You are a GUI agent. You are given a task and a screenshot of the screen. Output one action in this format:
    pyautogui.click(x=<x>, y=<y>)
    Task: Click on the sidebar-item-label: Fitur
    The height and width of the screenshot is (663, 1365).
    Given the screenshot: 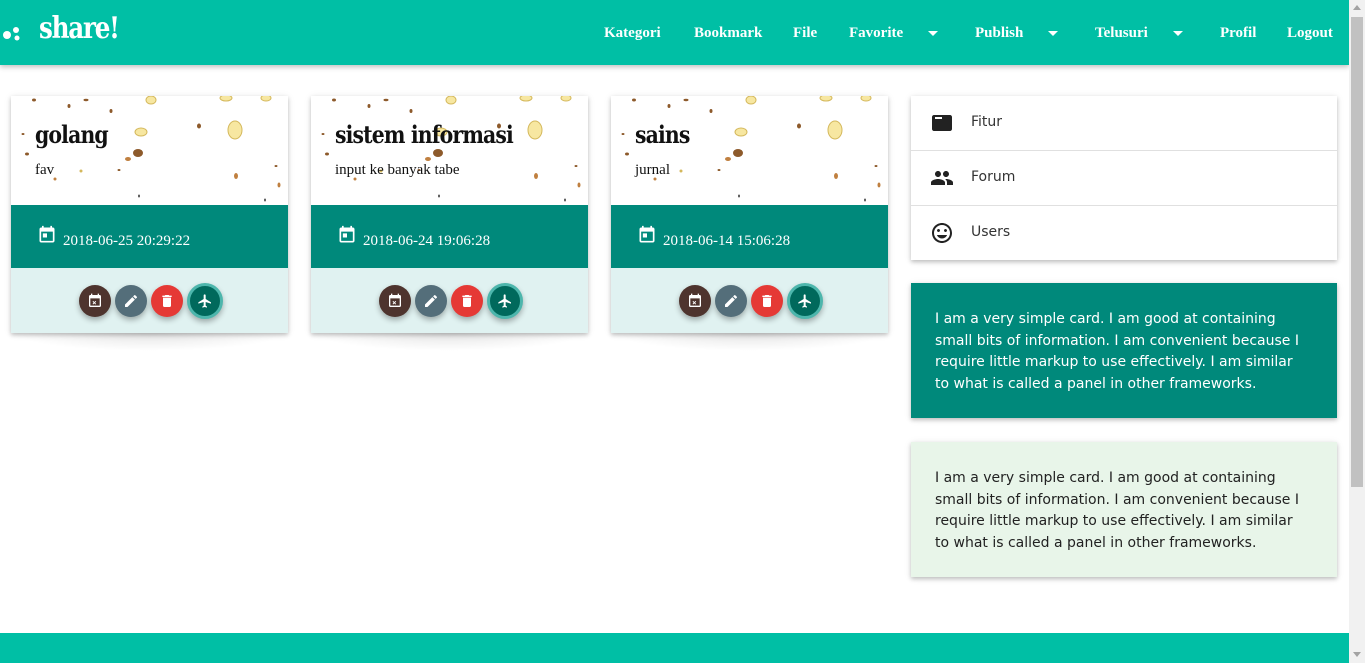 What is the action you would take?
    pyautogui.click(x=987, y=122)
    